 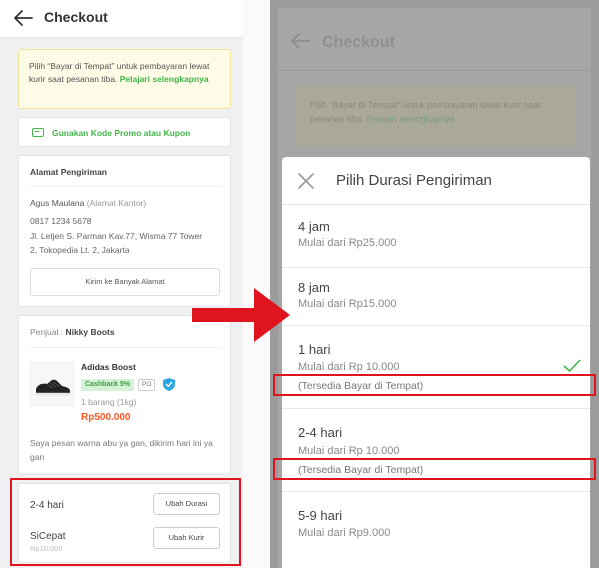 What do you see at coordinates (436, 296) in the screenshot?
I see `duration-option-8-jam: 8 jam Mulai dari Rp15.000` at bounding box center [436, 296].